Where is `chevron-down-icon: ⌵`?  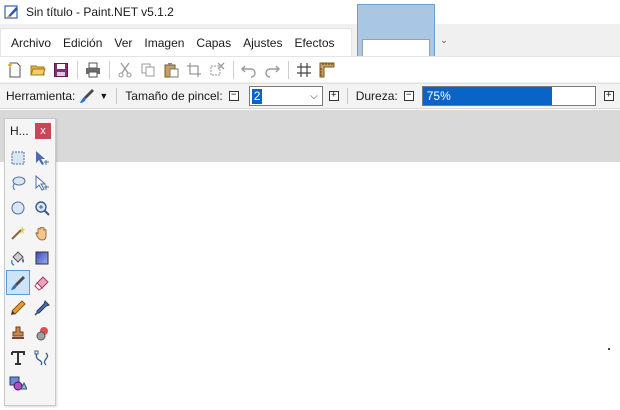
chevron-down-icon: ⌵ is located at coordinates (314, 96).